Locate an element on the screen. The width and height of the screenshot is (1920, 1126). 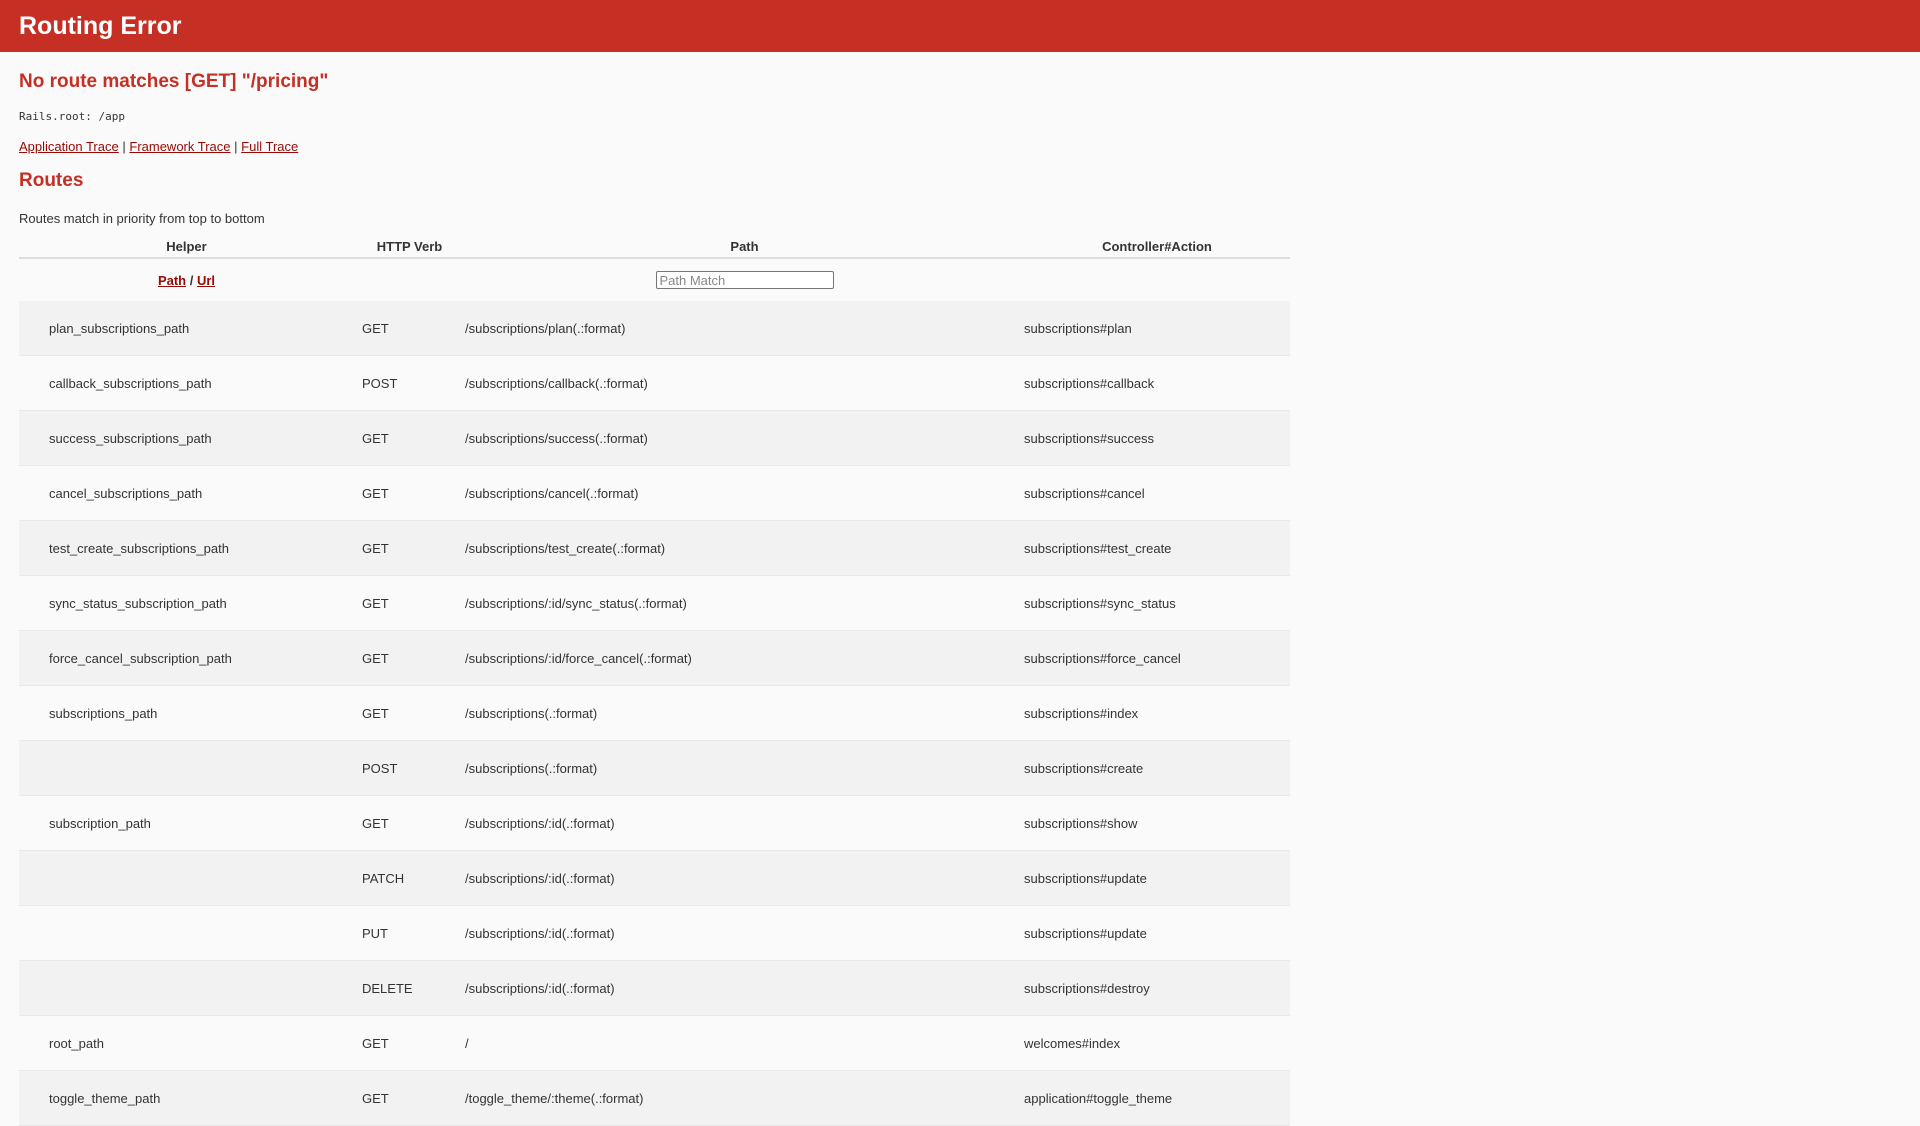
column-header-helper: Helper is located at coordinates (186, 248).